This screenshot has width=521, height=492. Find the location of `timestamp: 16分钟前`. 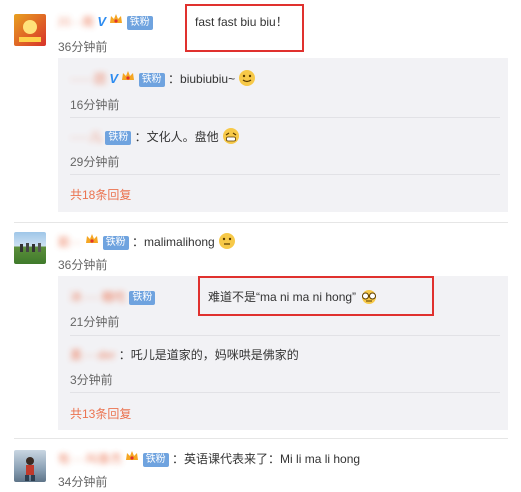

timestamp: 16分钟前 is located at coordinates (95, 105).